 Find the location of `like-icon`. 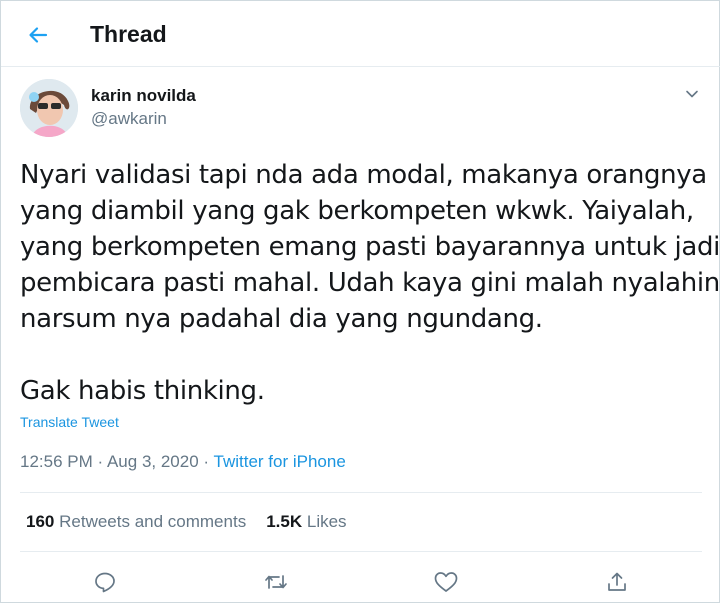

like-icon is located at coordinates (446, 582).